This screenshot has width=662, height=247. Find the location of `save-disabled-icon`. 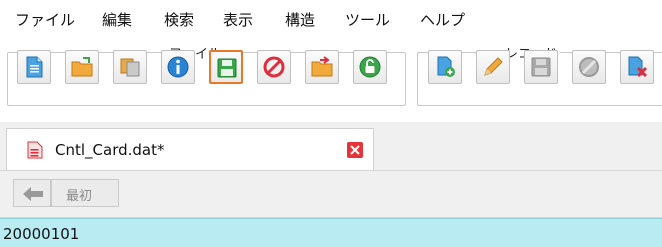

save-disabled-icon is located at coordinates (541, 67).